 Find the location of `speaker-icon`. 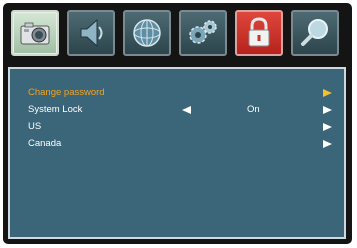

speaker-icon is located at coordinates (91, 33).